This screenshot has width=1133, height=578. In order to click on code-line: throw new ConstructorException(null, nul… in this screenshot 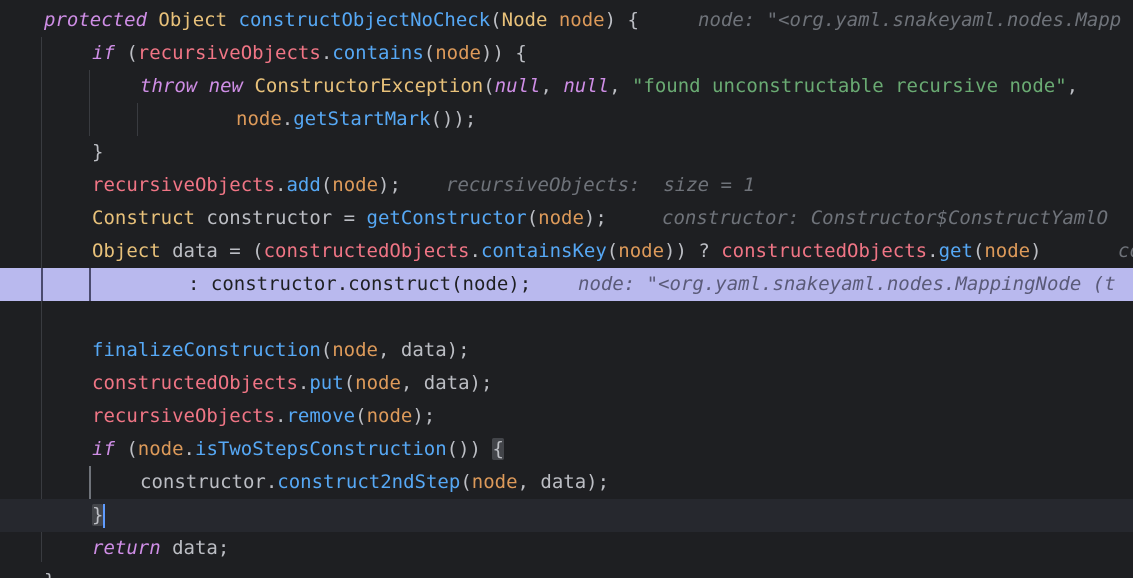, I will do `click(566, 86)`.